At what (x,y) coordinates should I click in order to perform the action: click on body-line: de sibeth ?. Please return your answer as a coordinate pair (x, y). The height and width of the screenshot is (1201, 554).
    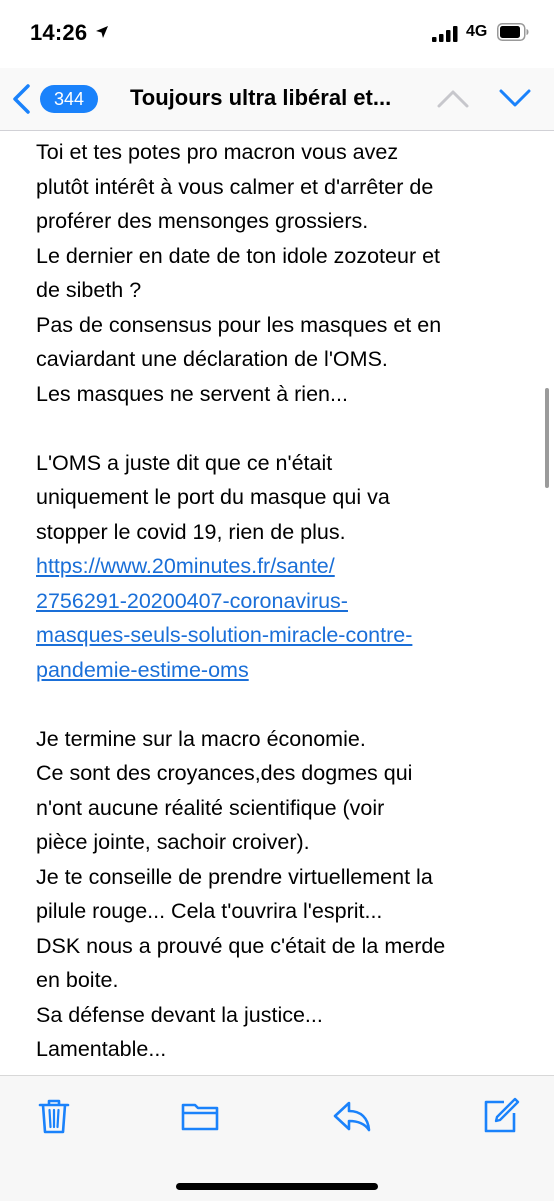
    Looking at the image, I should click on (89, 290).